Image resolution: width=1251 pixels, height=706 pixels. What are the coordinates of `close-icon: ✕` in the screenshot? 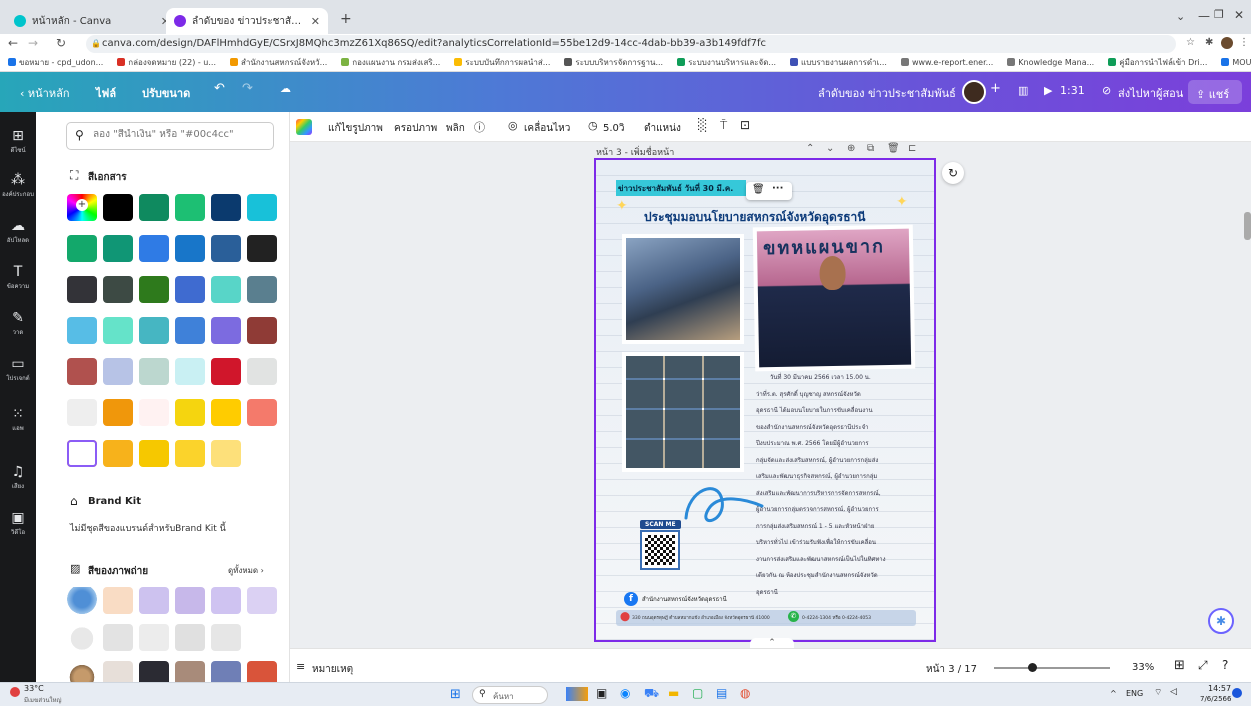 It's located at (315, 21).